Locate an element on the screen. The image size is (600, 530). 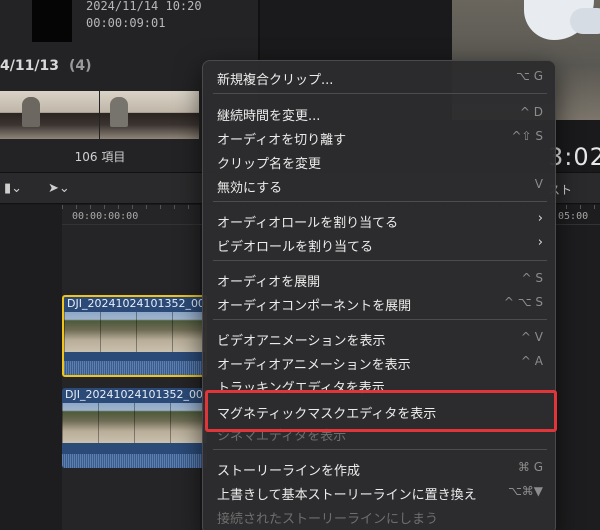
item-count: 106 項目 is located at coordinates (100, 157).